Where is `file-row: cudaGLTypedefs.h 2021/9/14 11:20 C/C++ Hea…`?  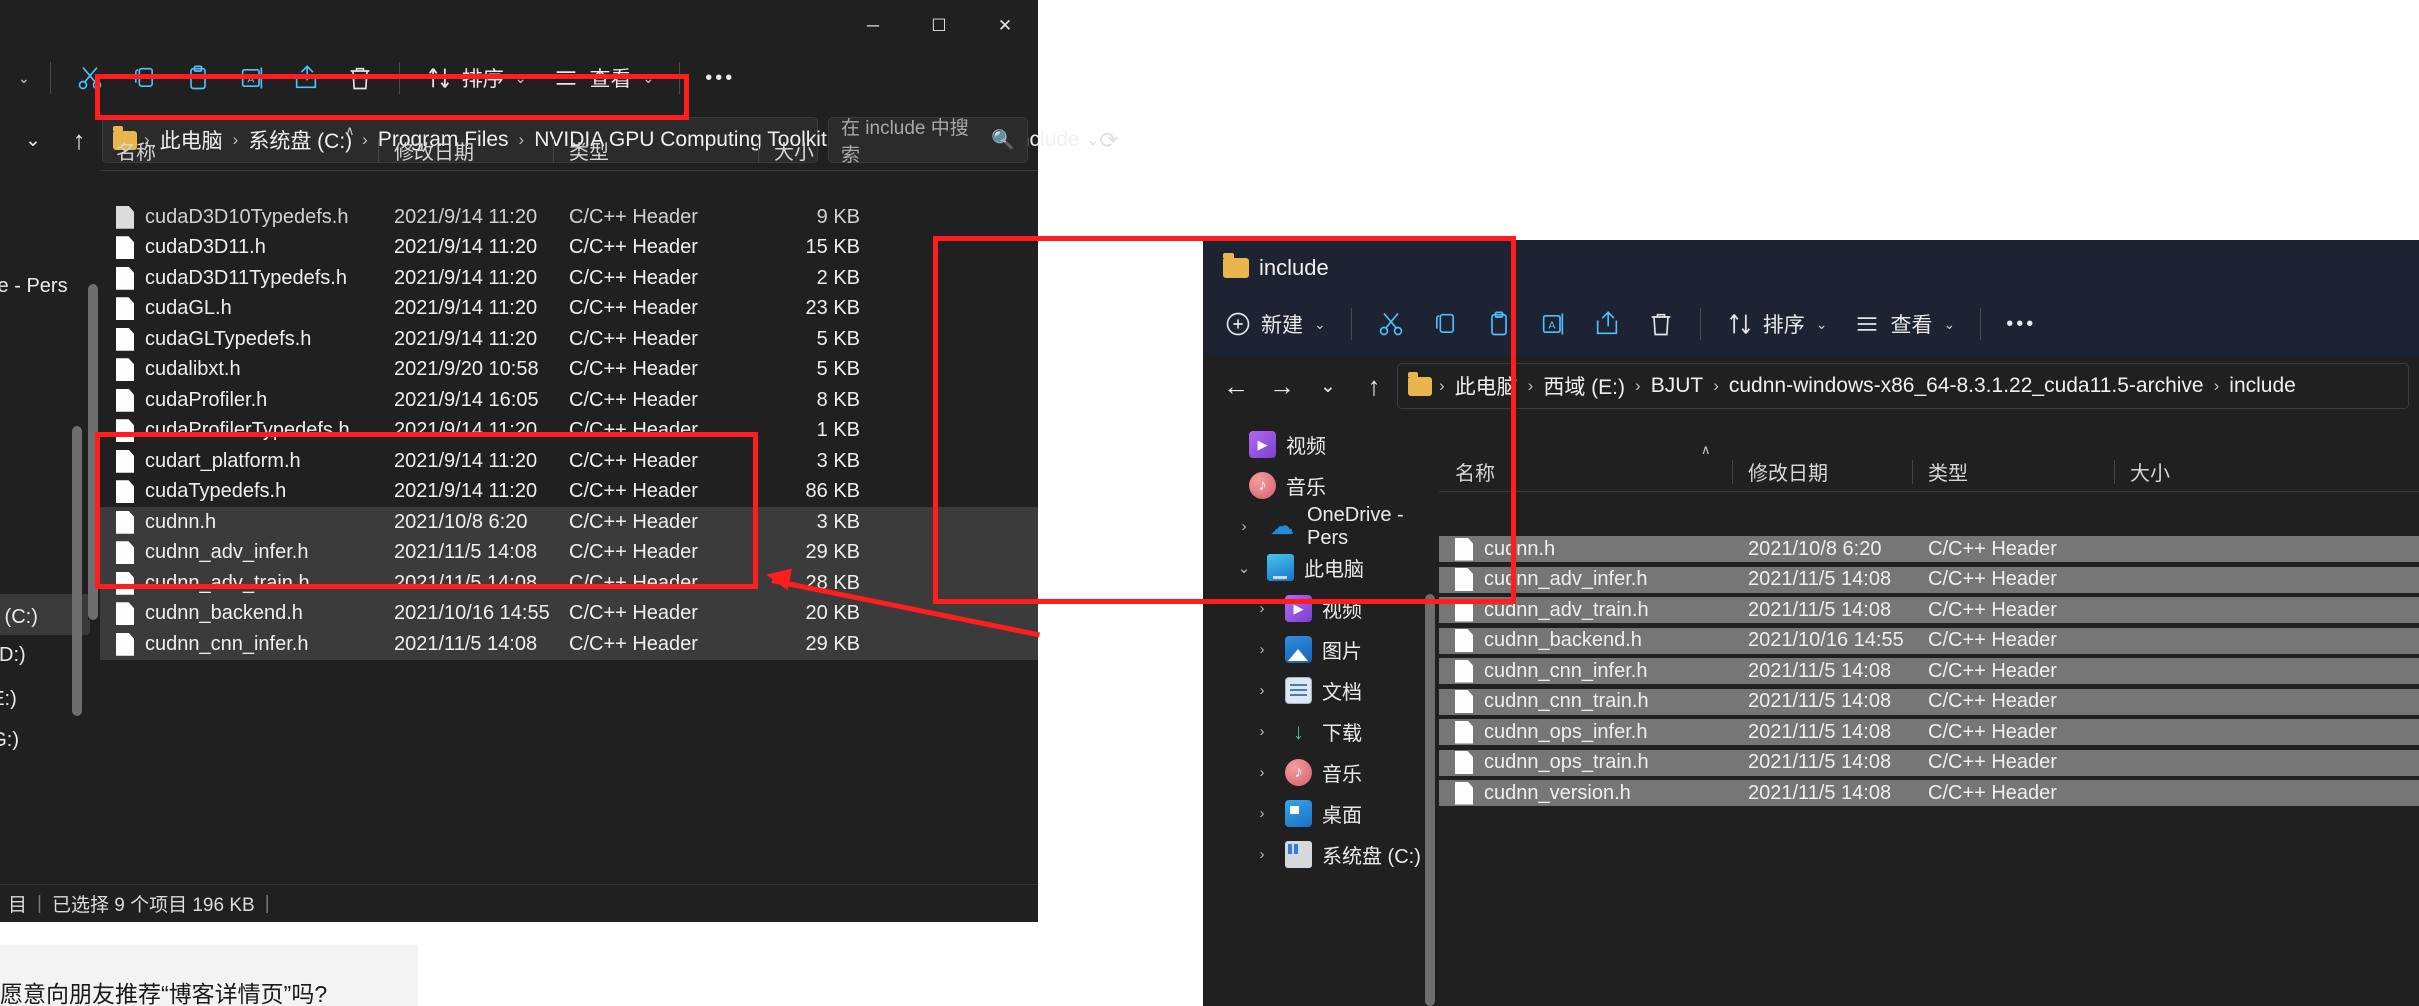 file-row: cudaGLTypedefs.h 2021/9/14 11:20 C/C++ Hea… is located at coordinates (569, 339).